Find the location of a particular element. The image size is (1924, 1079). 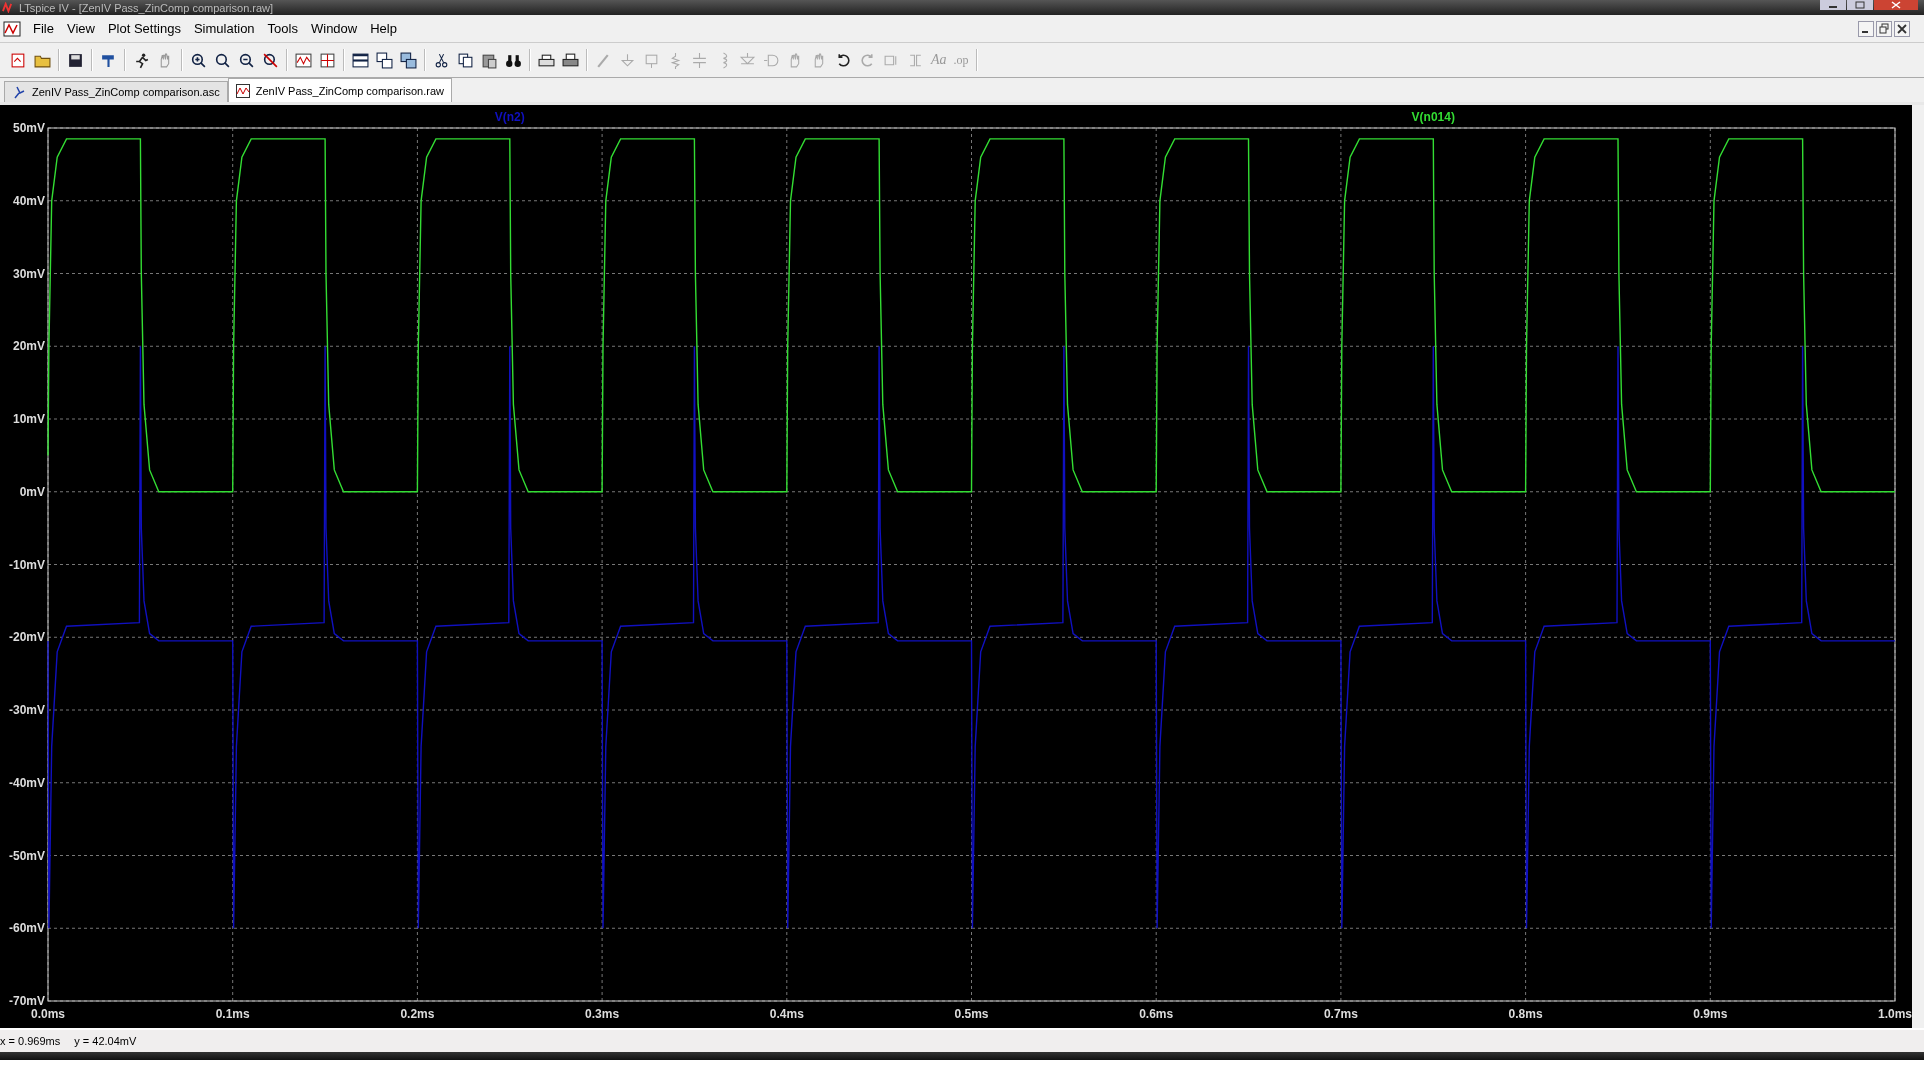

document-tab: ZenIV Pass_ZinComp comparison.asc is located at coordinates (116, 91).